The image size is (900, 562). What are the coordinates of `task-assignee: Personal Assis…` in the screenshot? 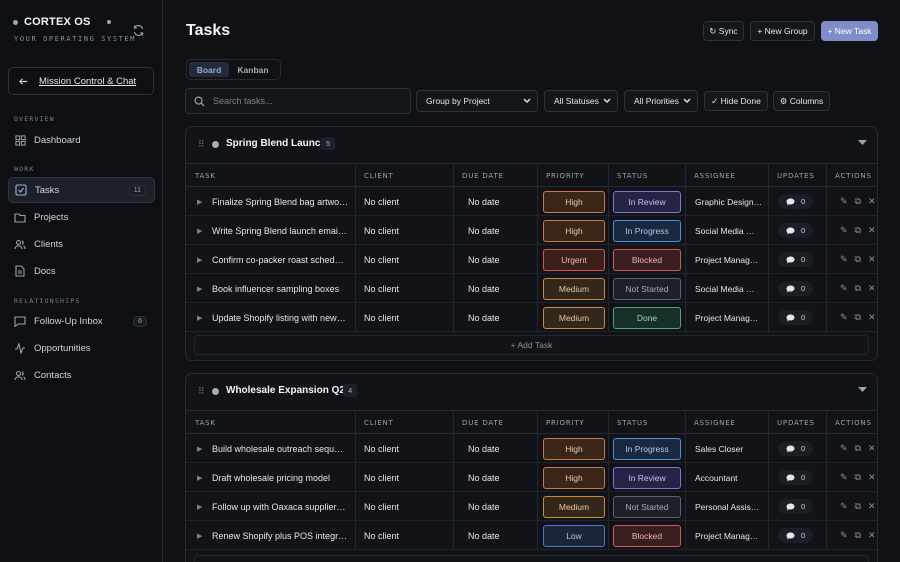 It's located at (730, 506).